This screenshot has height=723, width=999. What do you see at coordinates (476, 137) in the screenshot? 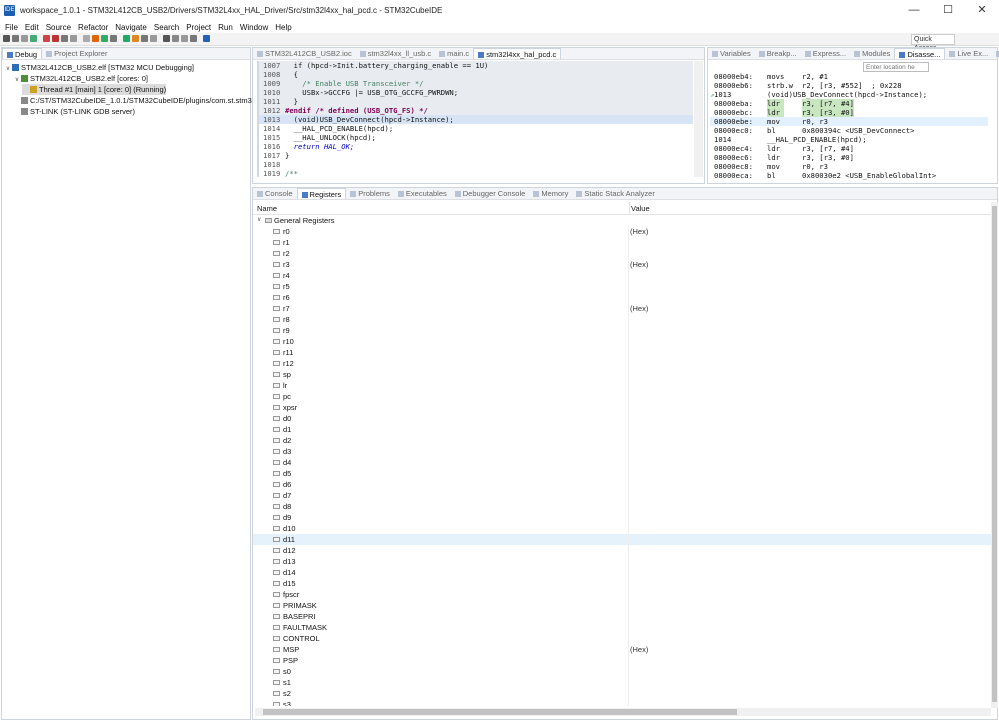
I see `code-line: 1015 __HAL_UNLOCK(hpcd);` at bounding box center [476, 137].